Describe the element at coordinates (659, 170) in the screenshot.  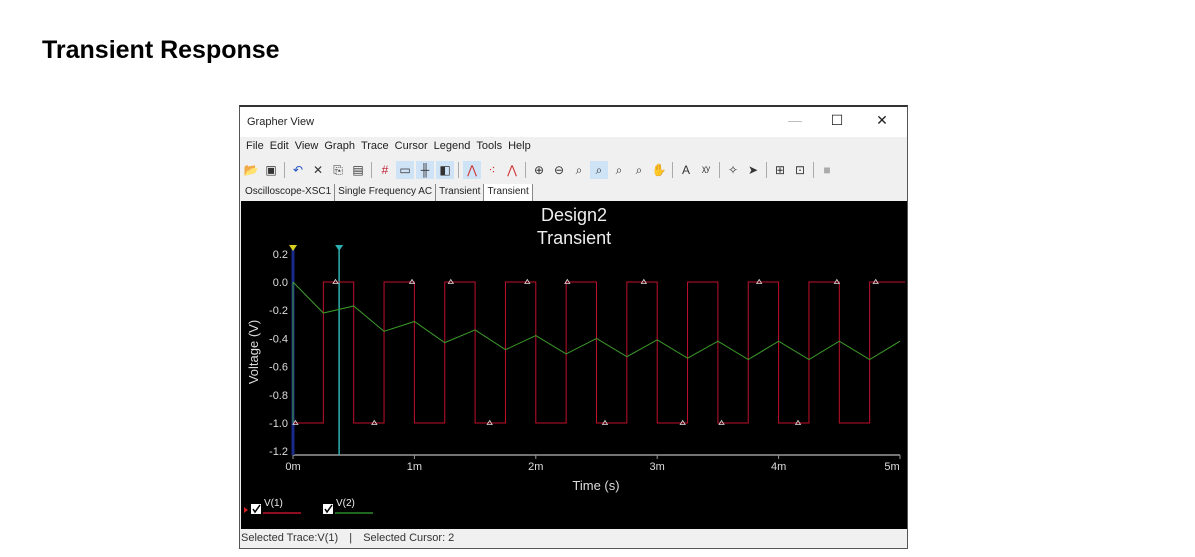
I see `pan-icon: ✋` at that location.